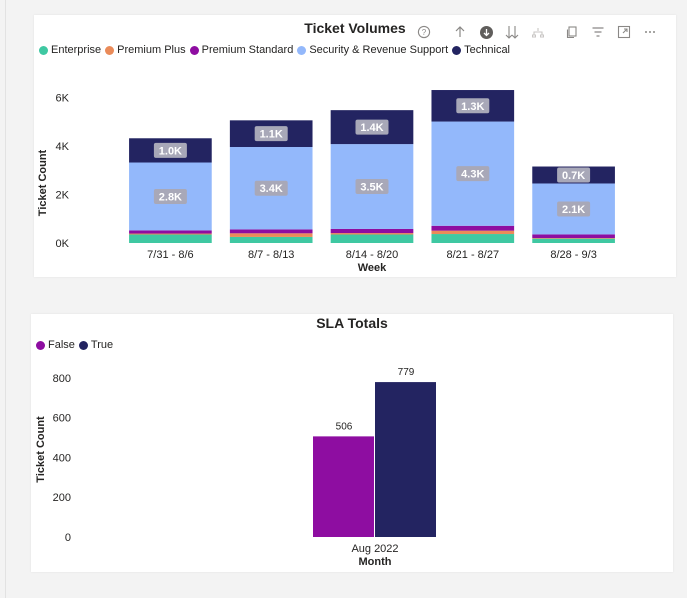  Describe the element at coordinates (62, 458) in the screenshot. I see `y-tick-label: 400` at that location.